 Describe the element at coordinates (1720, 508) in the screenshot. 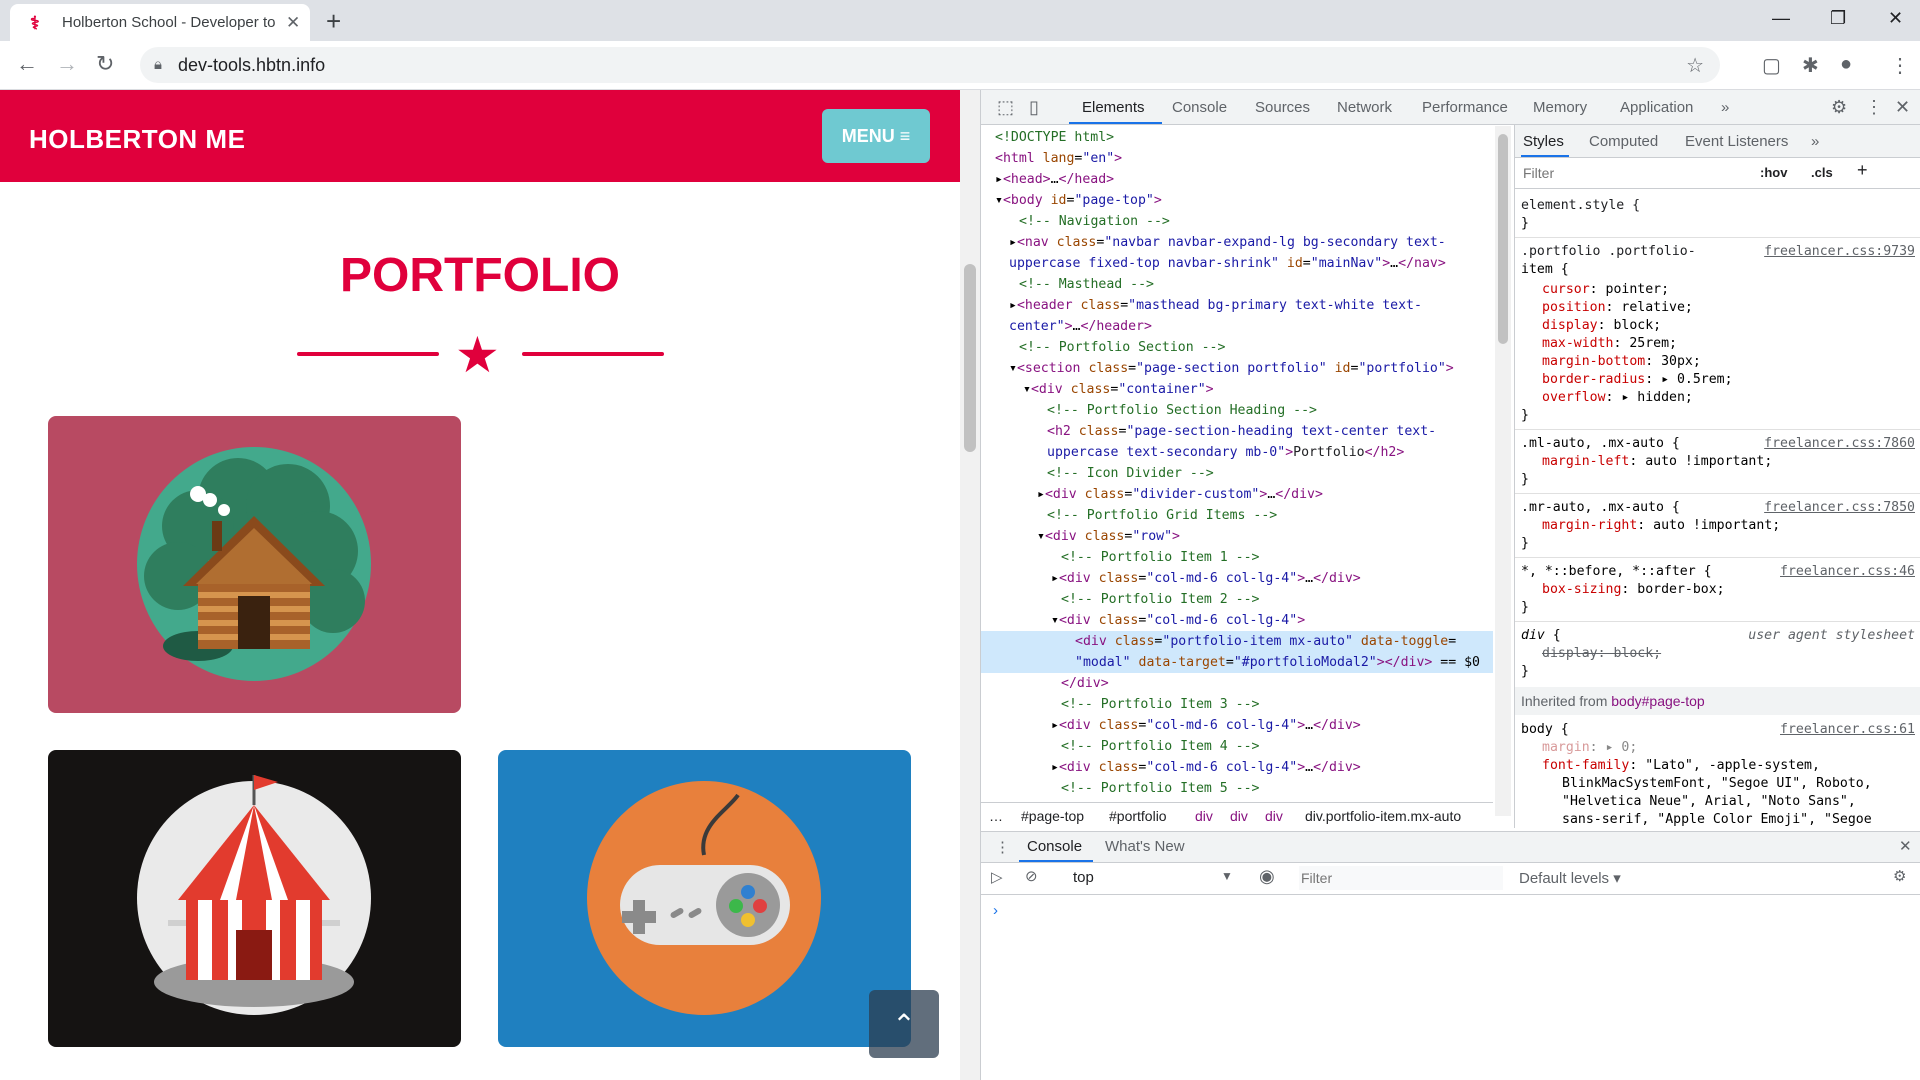

I see `rule-selector: .mr-auto, .mx-auto {freelancer.css:7850` at that location.